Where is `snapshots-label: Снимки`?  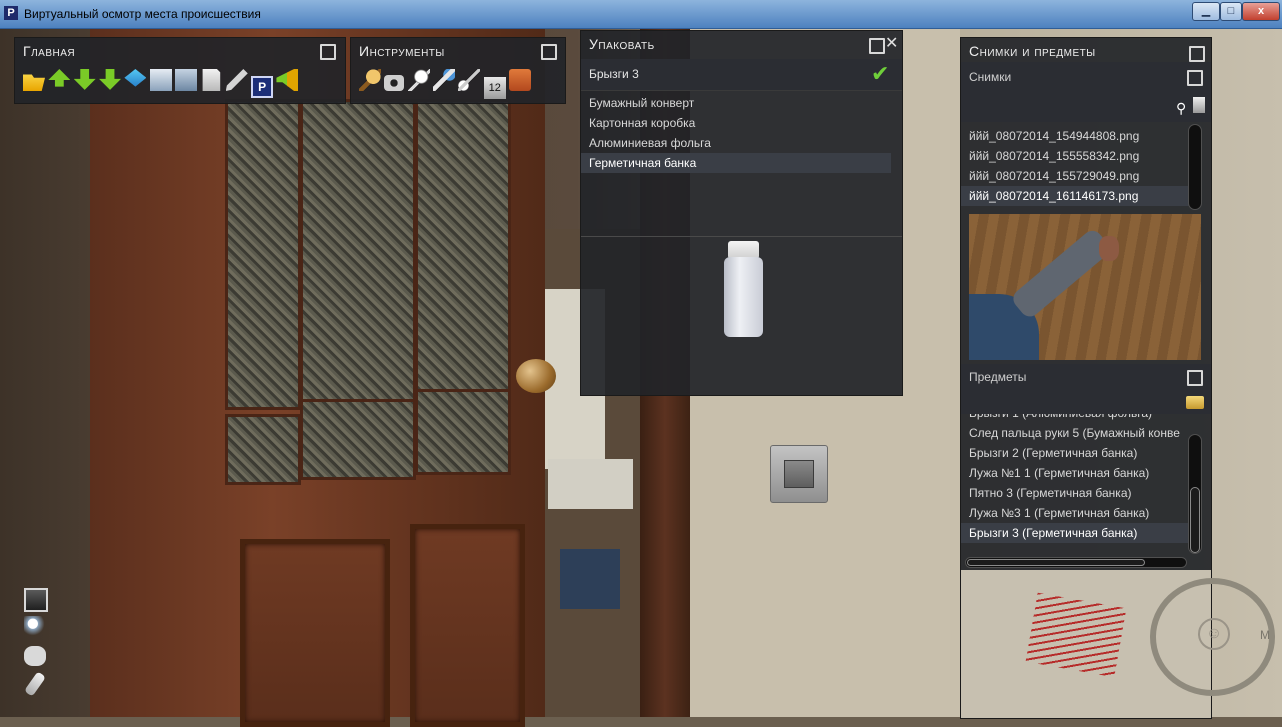 snapshots-label: Снимки is located at coordinates (990, 77).